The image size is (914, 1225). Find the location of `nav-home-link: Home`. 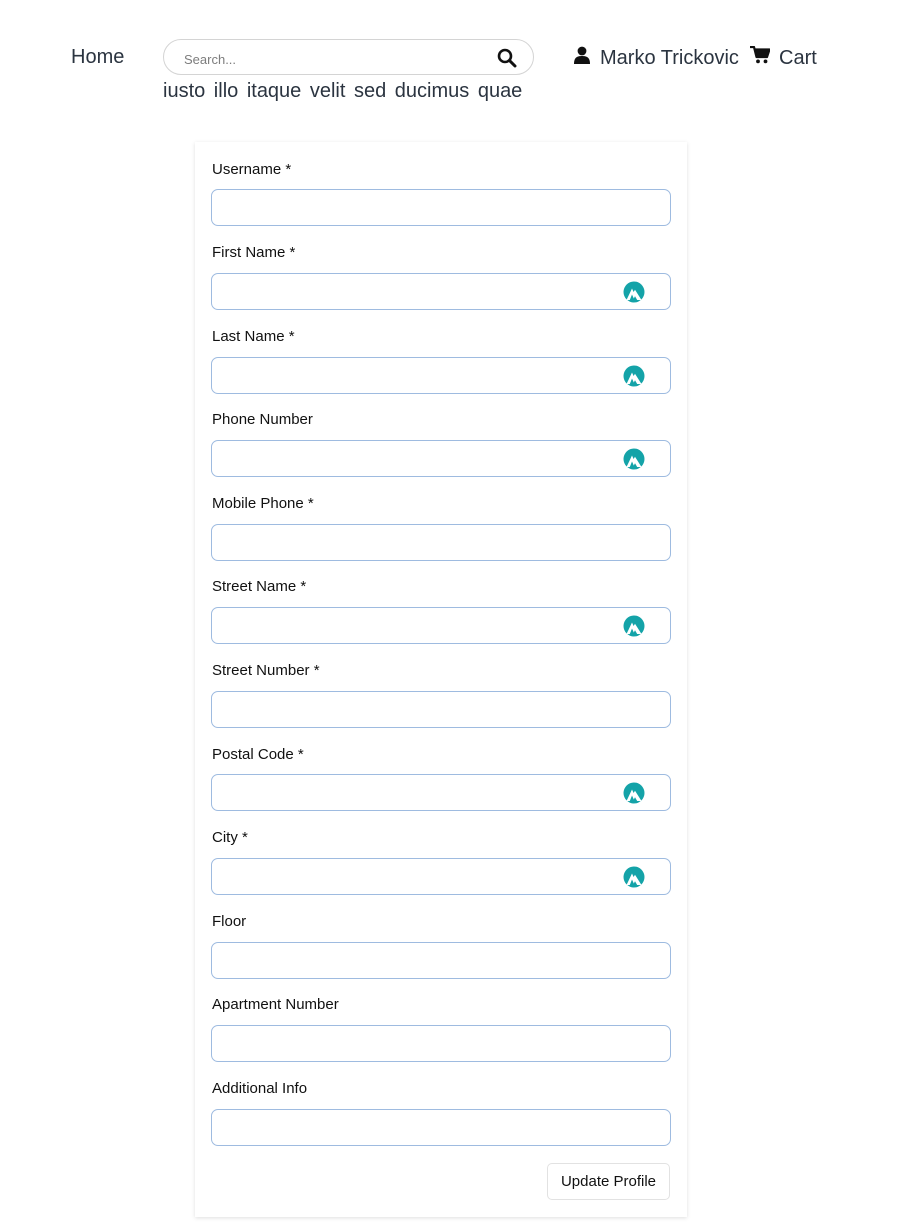

nav-home-link: Home is located at coordinates (97, 57).